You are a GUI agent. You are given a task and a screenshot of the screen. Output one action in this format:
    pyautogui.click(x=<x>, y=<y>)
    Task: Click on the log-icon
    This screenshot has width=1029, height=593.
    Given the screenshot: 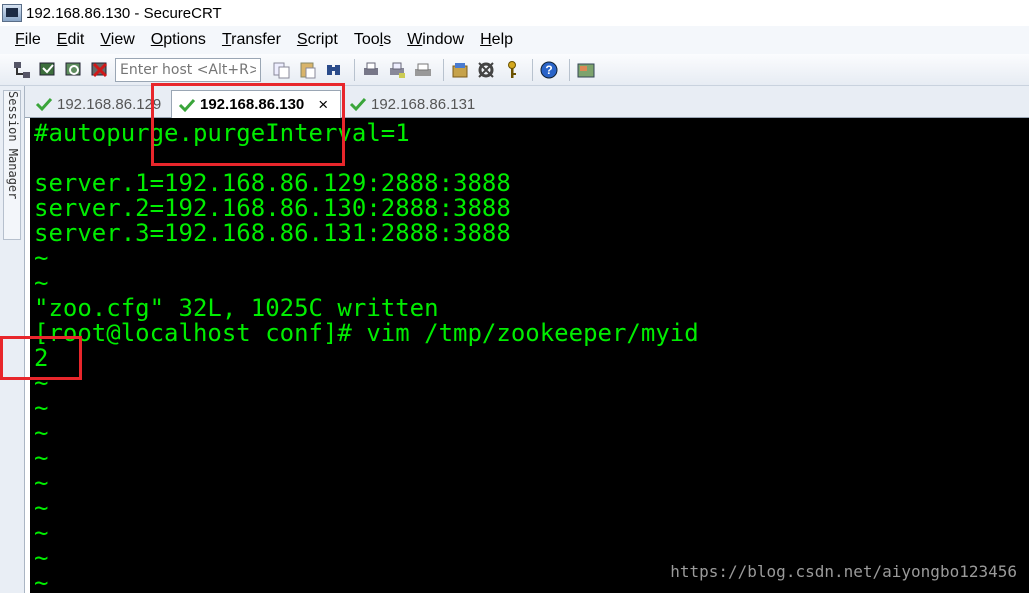 What is the action you would take?
    pyautogui.click(x=423, y=70)
    